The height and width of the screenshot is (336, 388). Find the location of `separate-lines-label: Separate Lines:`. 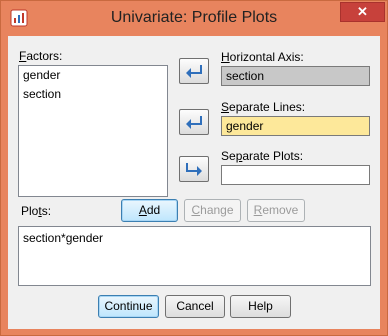

separate-lines-label: Separate Lines: is located at coordinates (263, 107).